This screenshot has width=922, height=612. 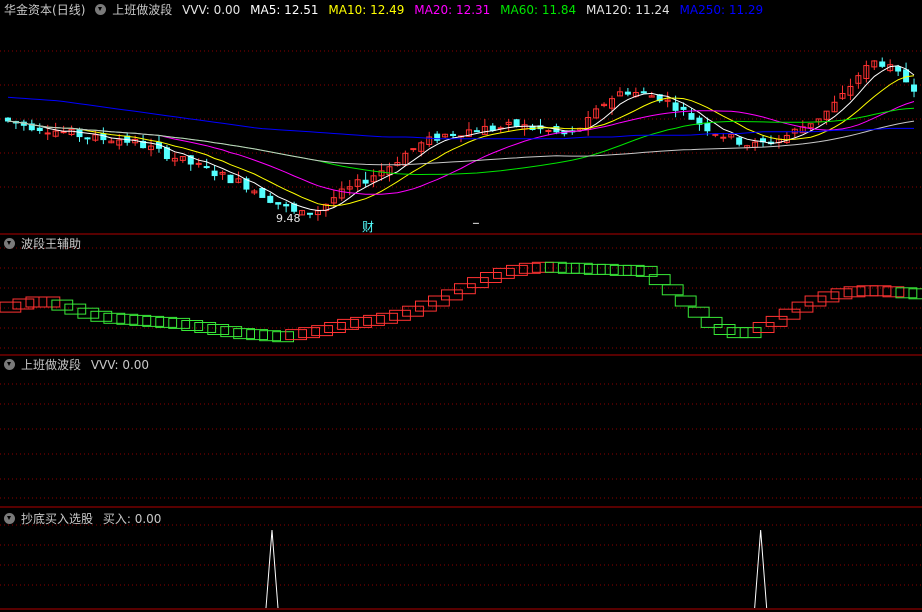 I want to click on ma250-value: MA250: 11.29, so click(x=721, y=10).